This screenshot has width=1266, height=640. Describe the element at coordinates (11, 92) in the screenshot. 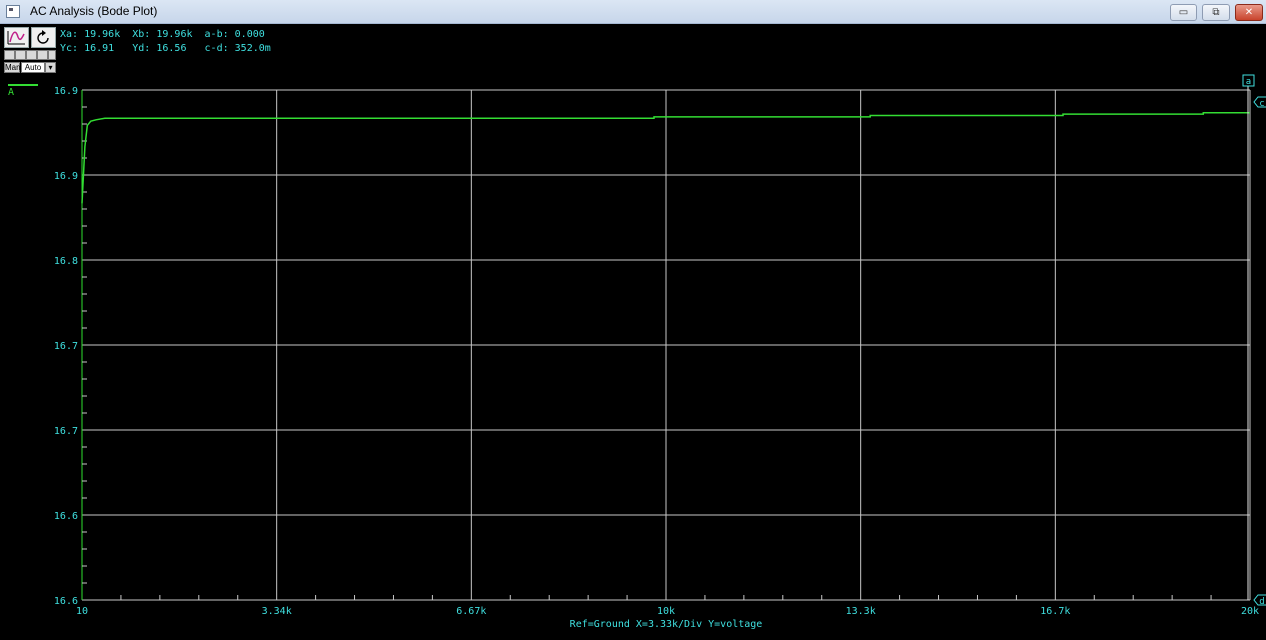

I see `legend-label: A` at that location.